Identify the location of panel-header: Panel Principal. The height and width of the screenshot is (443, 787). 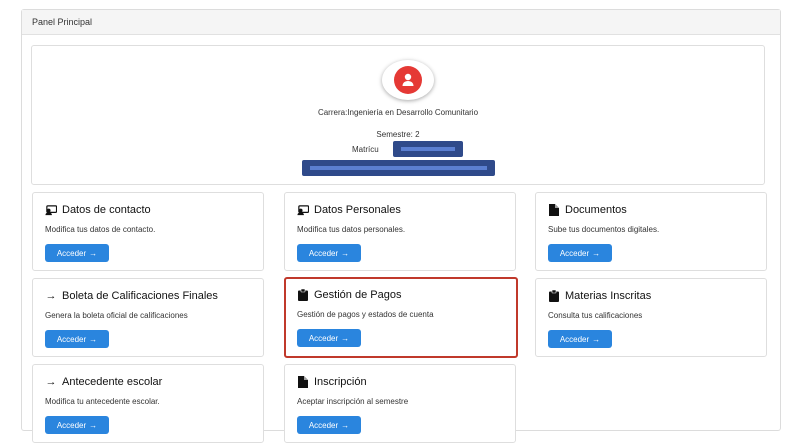
(401, 22).